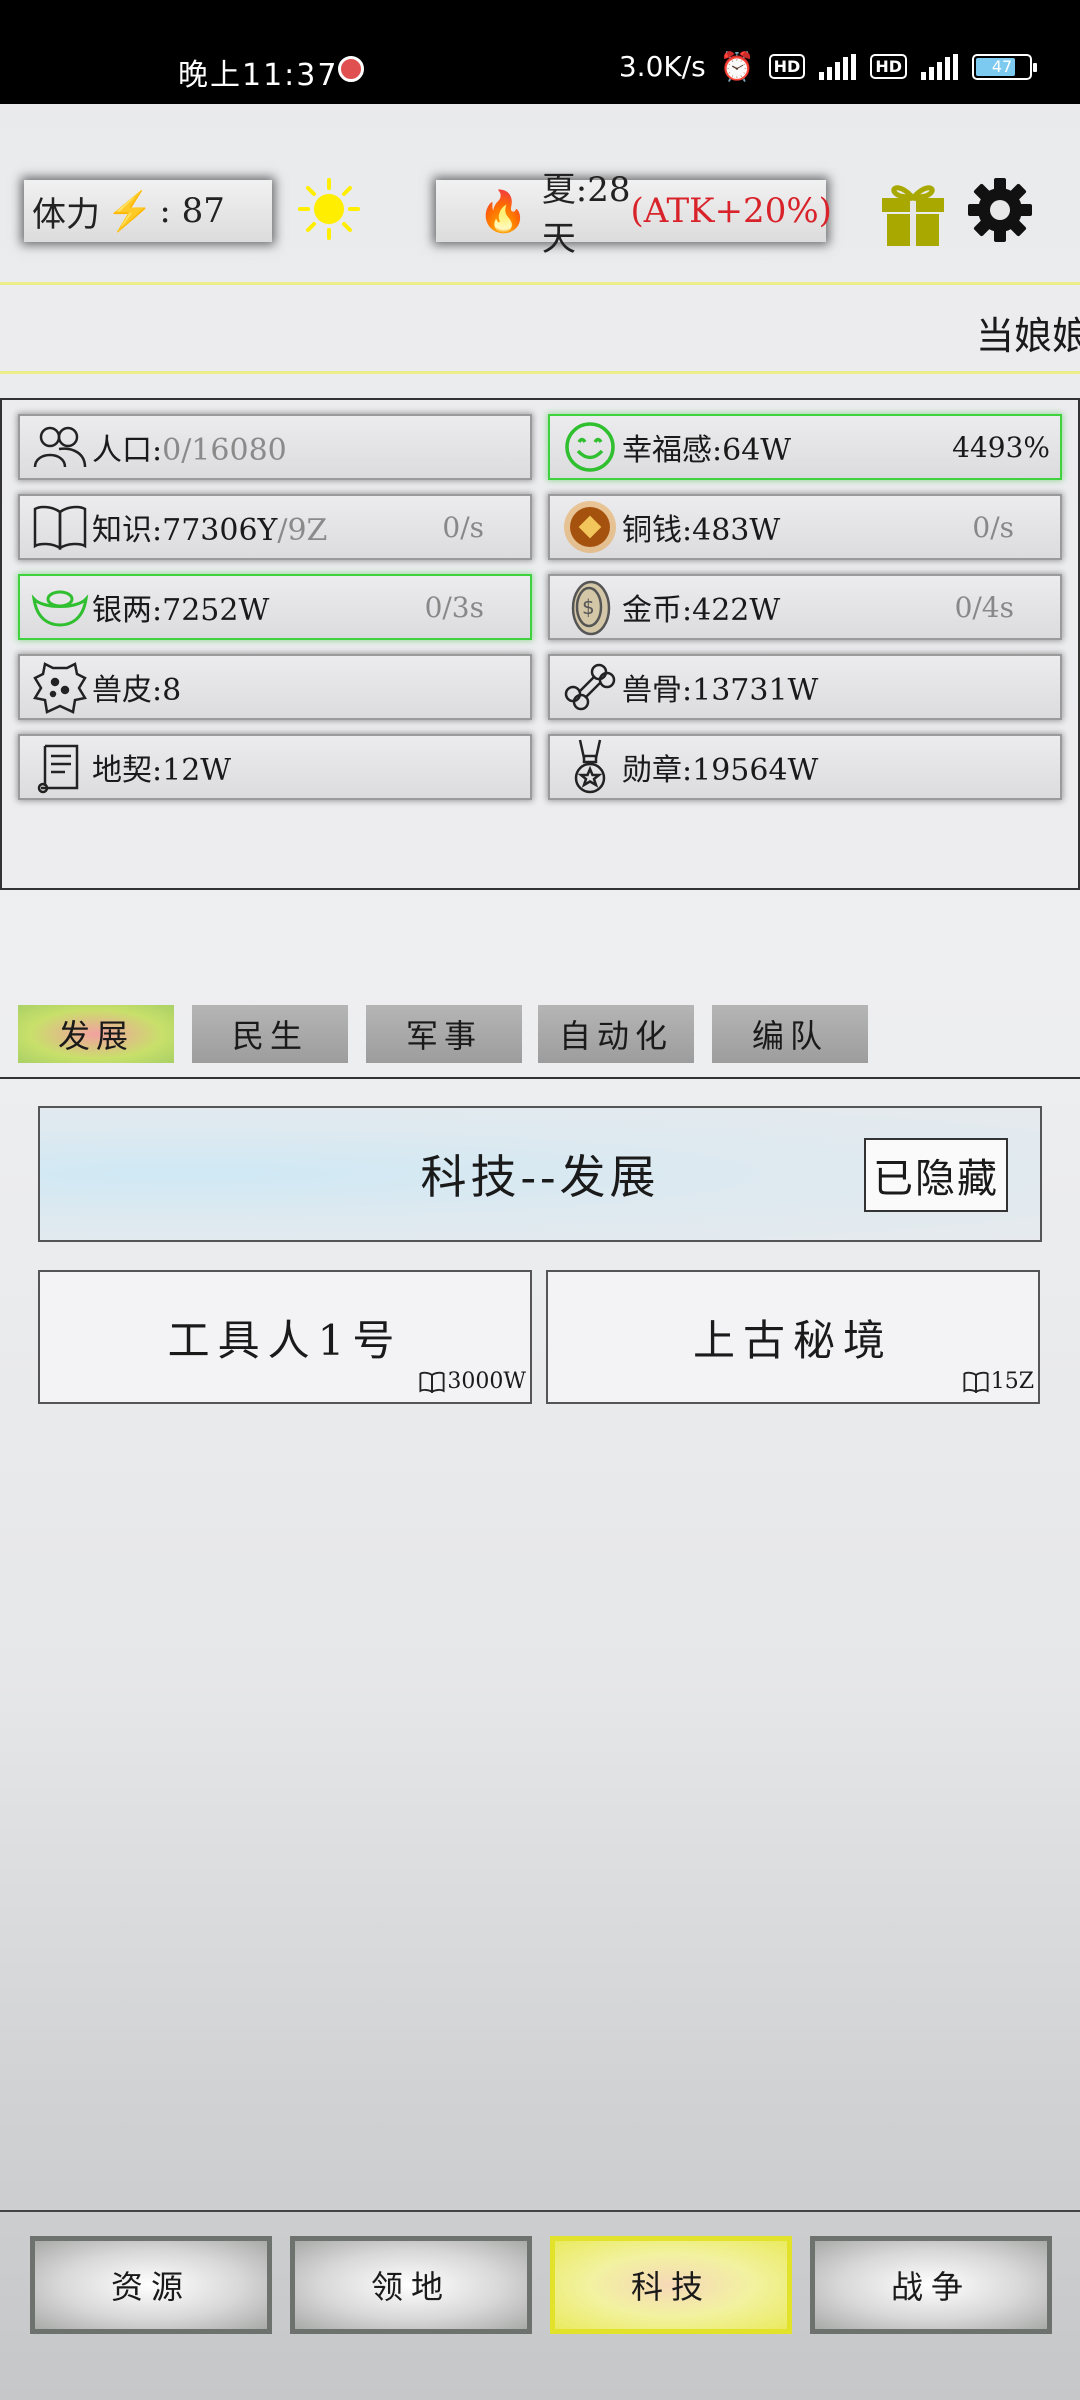  I want to click on resource-bone: 兽骨:13731W, so click(805, 687).